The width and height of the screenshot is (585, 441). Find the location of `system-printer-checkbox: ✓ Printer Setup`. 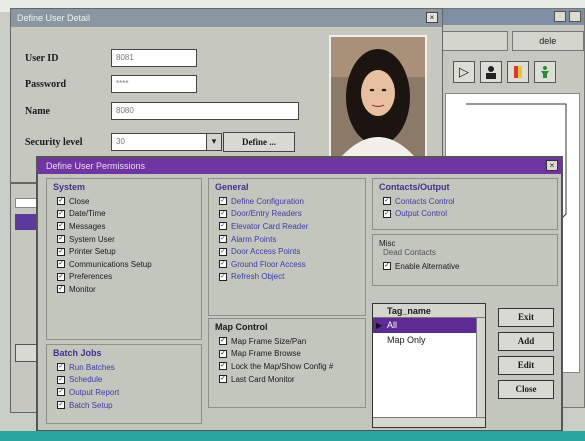

system-printer-checkbox: ✓ Printer Setup is located at coordinates (129, 251).